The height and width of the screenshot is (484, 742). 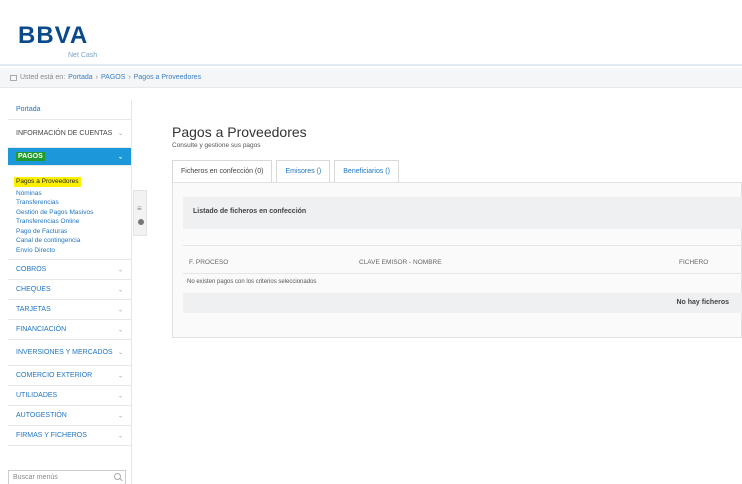 I want to click on submenu-transferencias: Transferencias, so click(x=69, y=203).